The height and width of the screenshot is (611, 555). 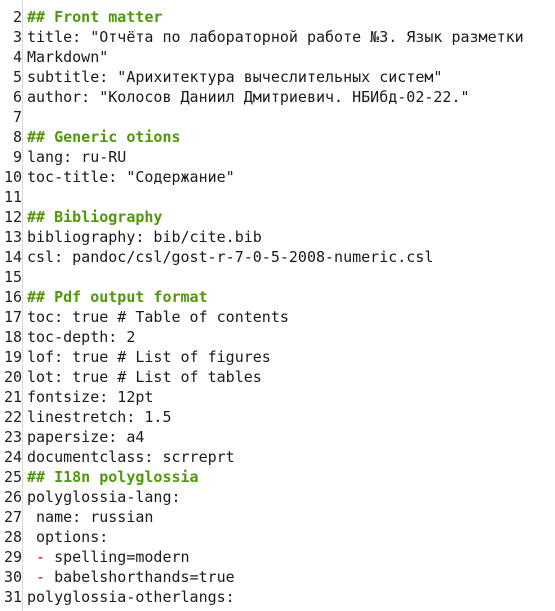 I want to click on editor-line: 13 bibliography: bib/cite.bib, so click(x=277, y=237).